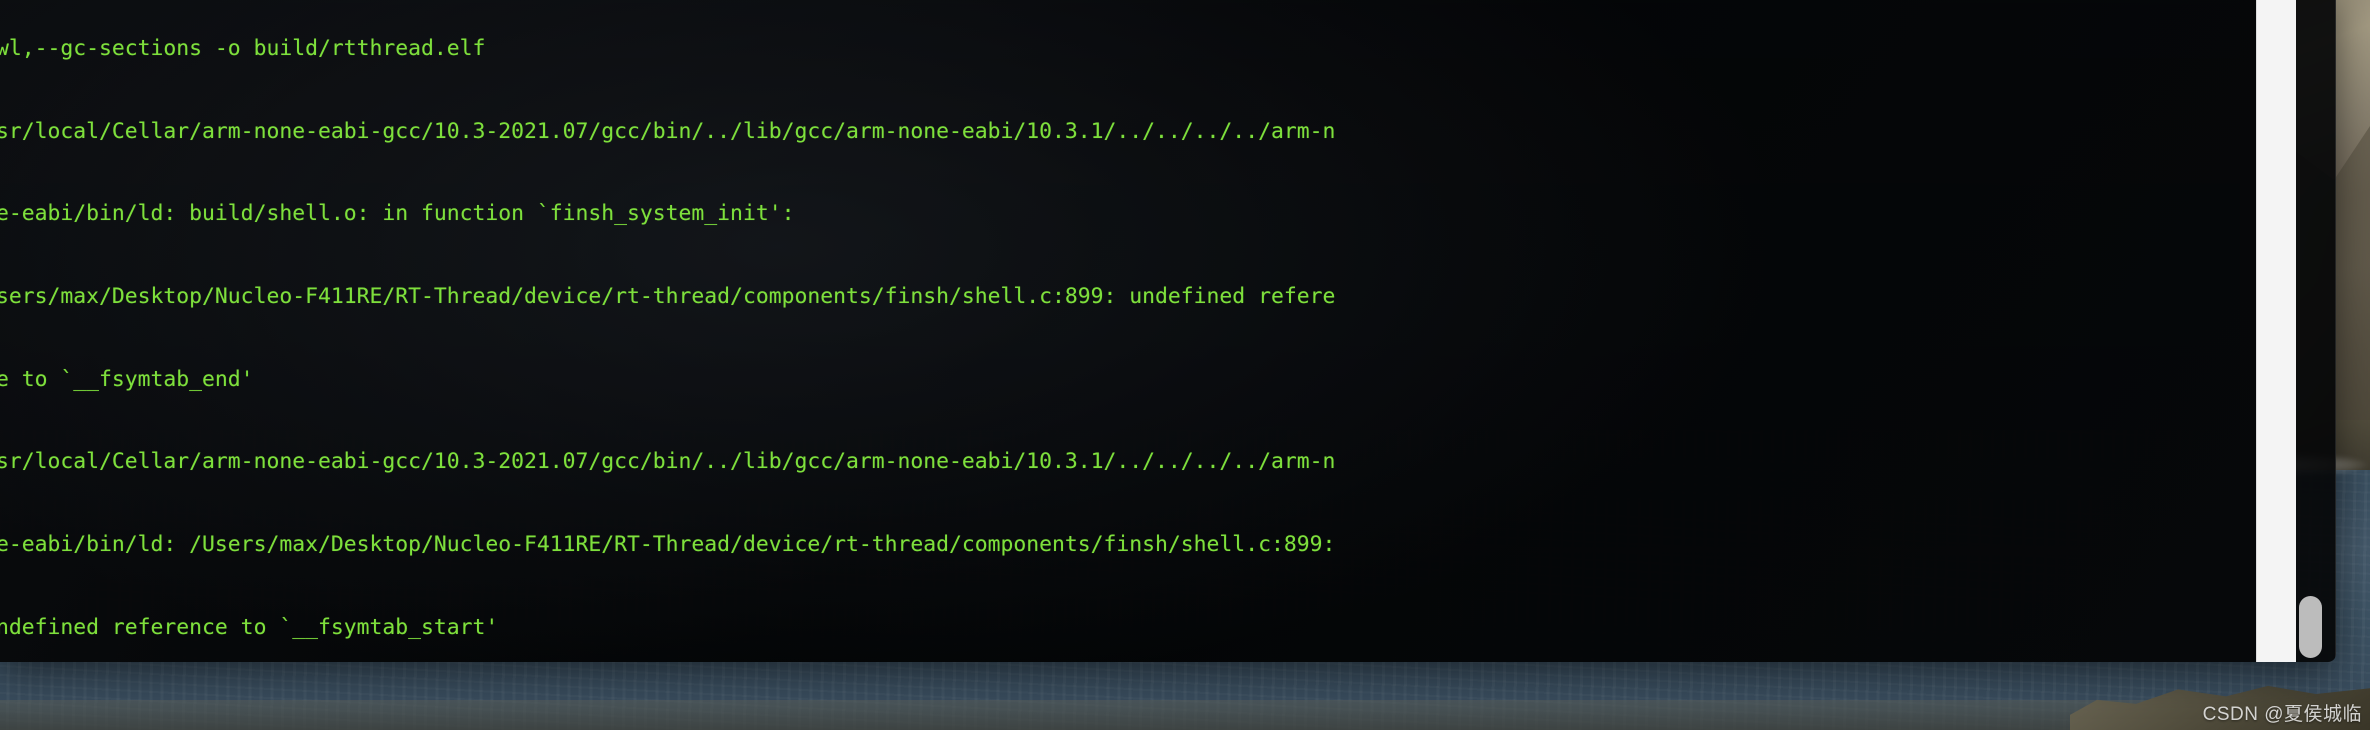 The height and width of the screenshot is (730, 2370). What do you see at coordinates (249, 627) in the screenshot?
I see `terminal-line: ndefined reference to `__fsymtab_start'` at bounding box center [249, 627].